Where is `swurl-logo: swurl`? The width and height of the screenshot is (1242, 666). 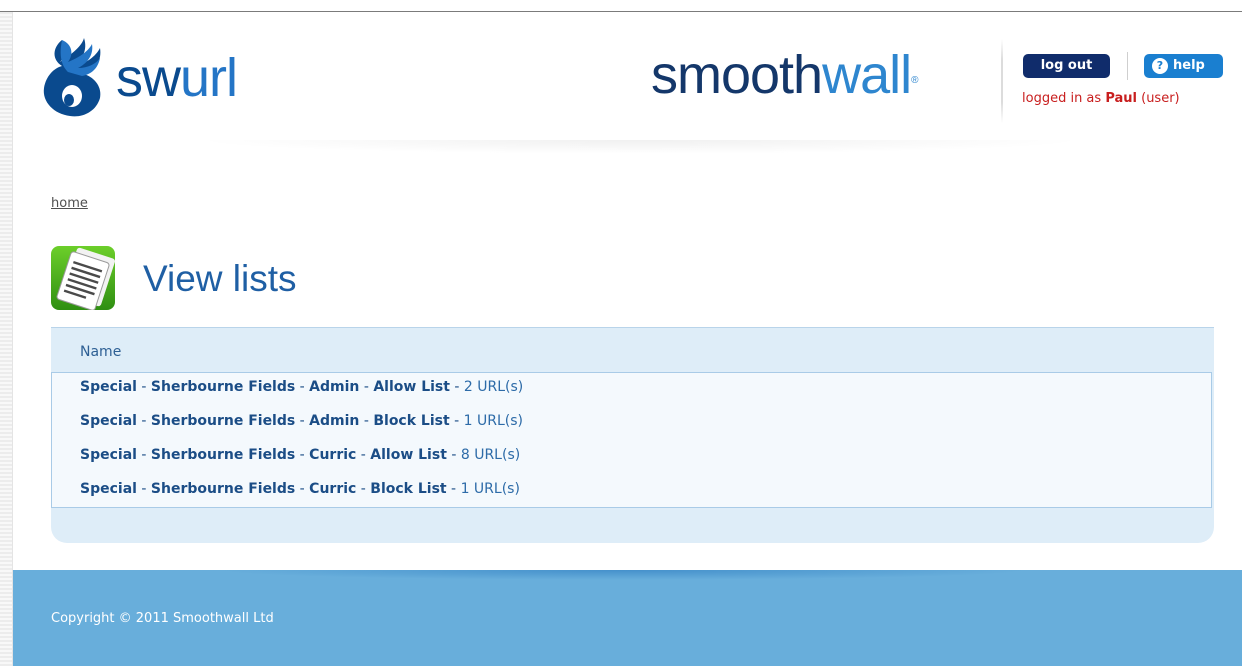 swurl-logo: swurl is located at coordinates (158, 78).